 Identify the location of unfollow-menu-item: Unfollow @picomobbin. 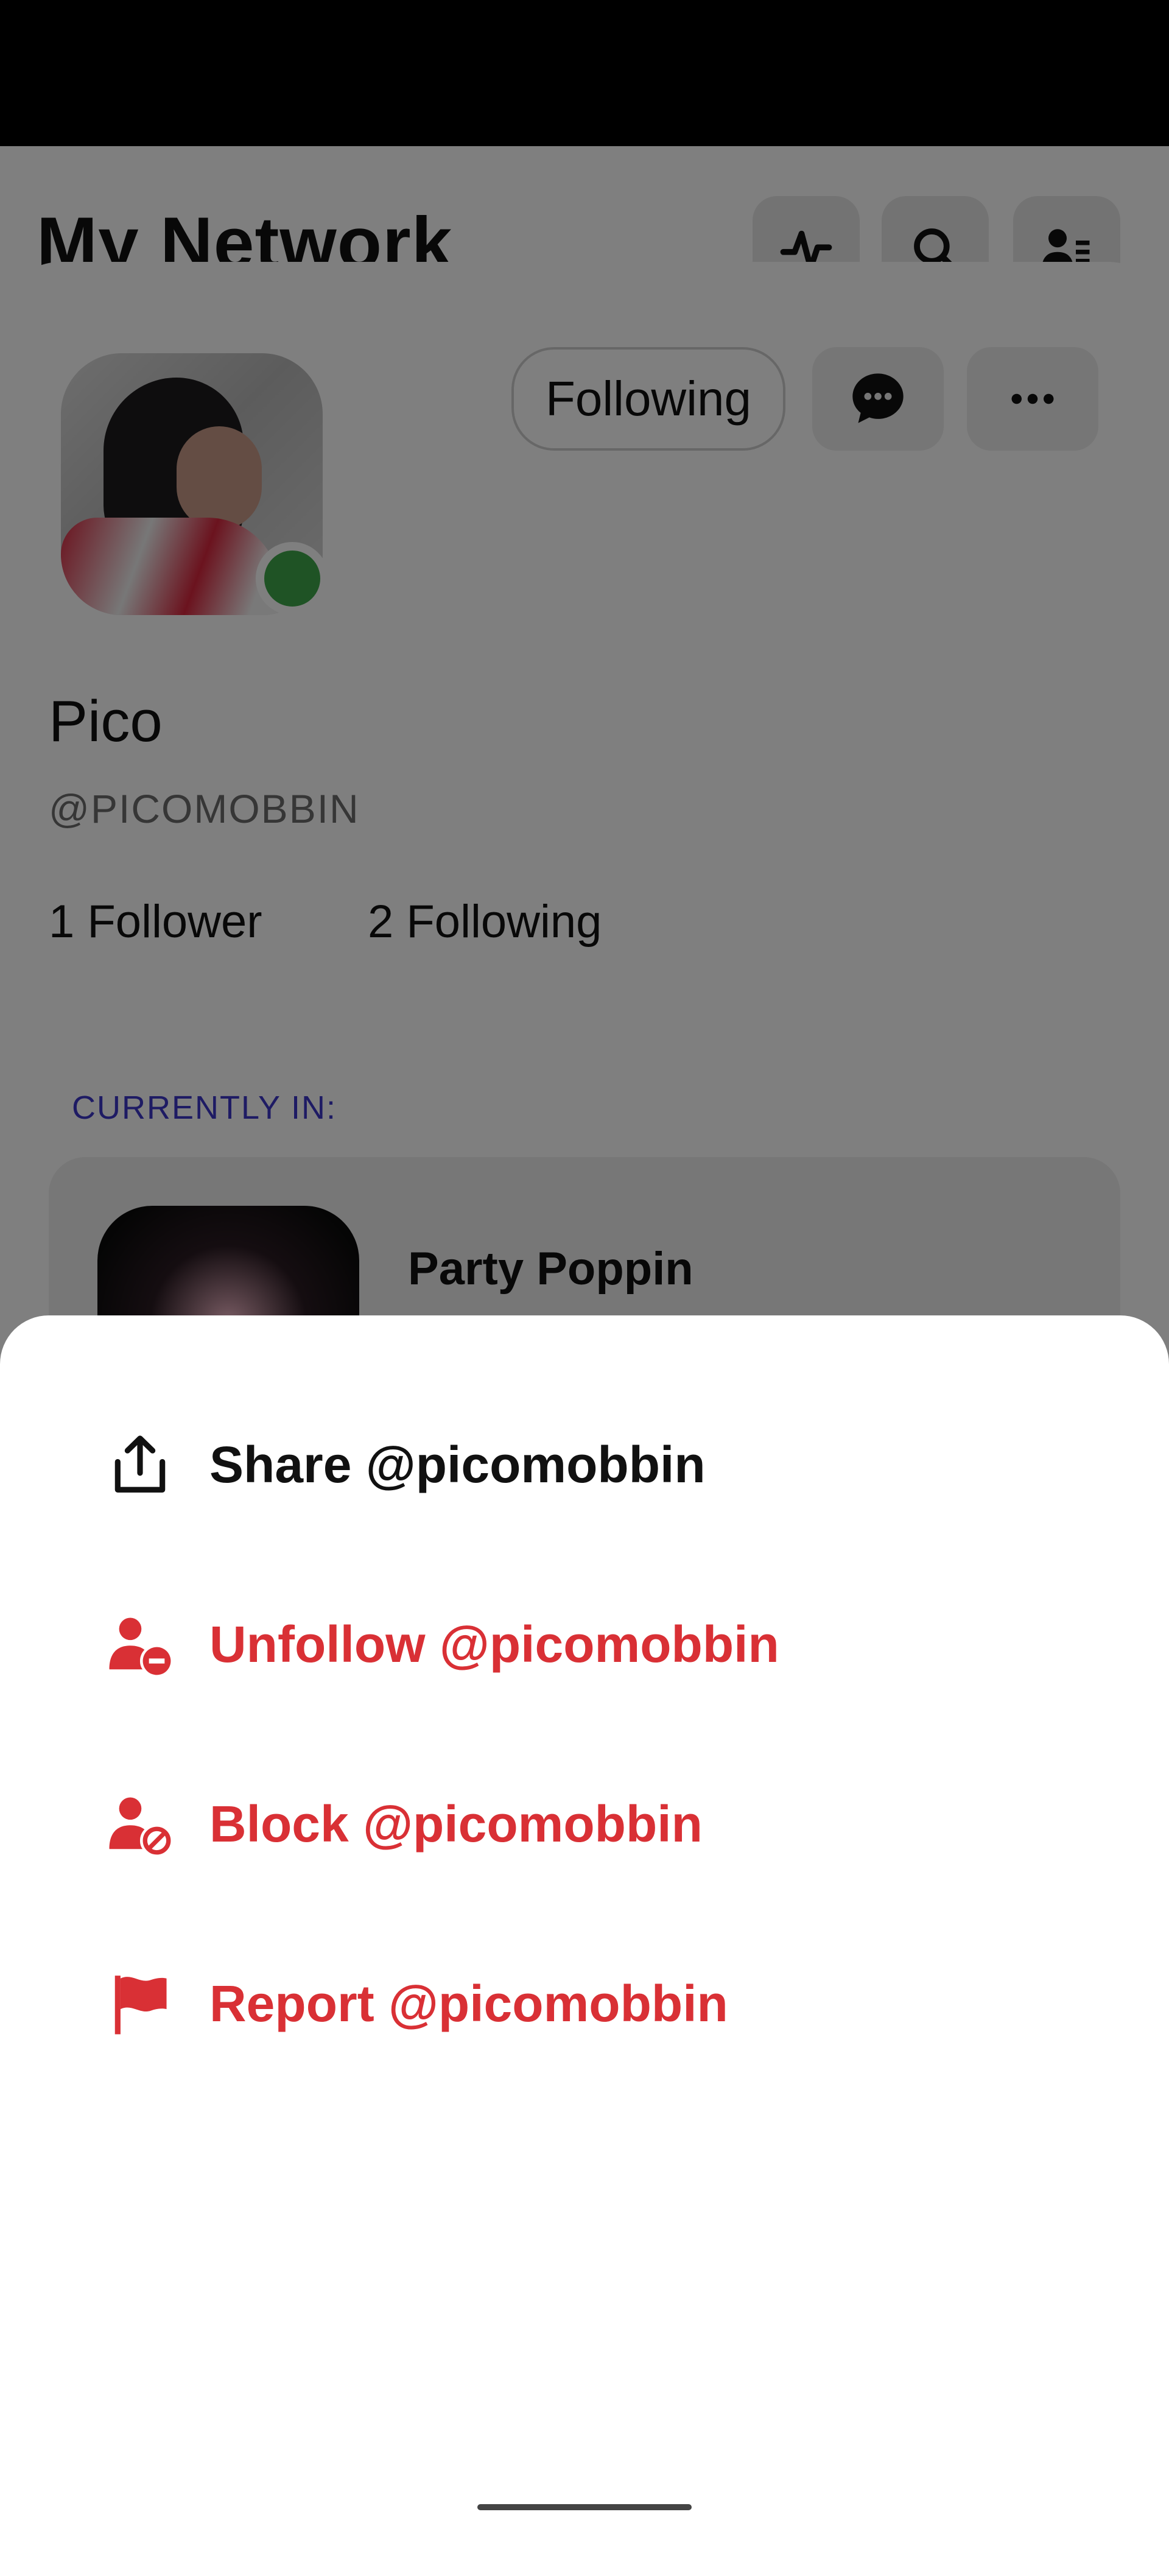
(584, 1644).